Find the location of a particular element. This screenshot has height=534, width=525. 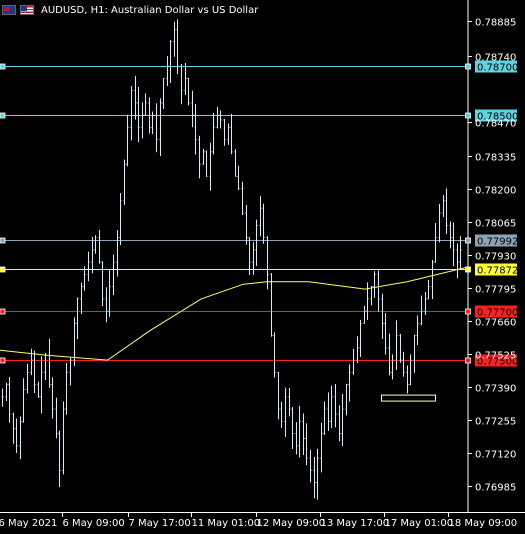

y-tick-label: 0.78470 is located at coordinates (495, 124).